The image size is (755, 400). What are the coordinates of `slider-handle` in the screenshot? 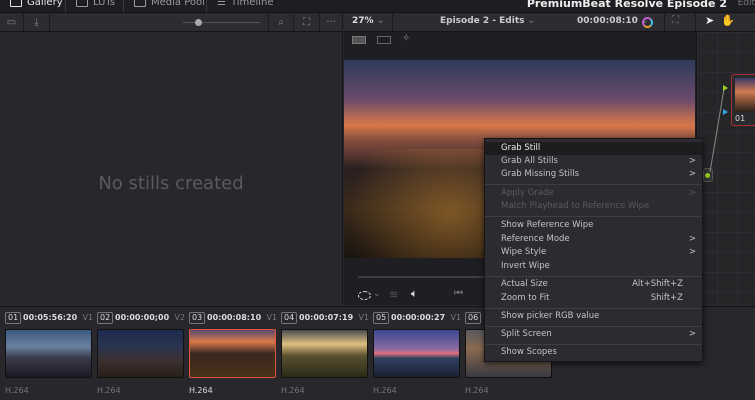 It's located at (198, 22).